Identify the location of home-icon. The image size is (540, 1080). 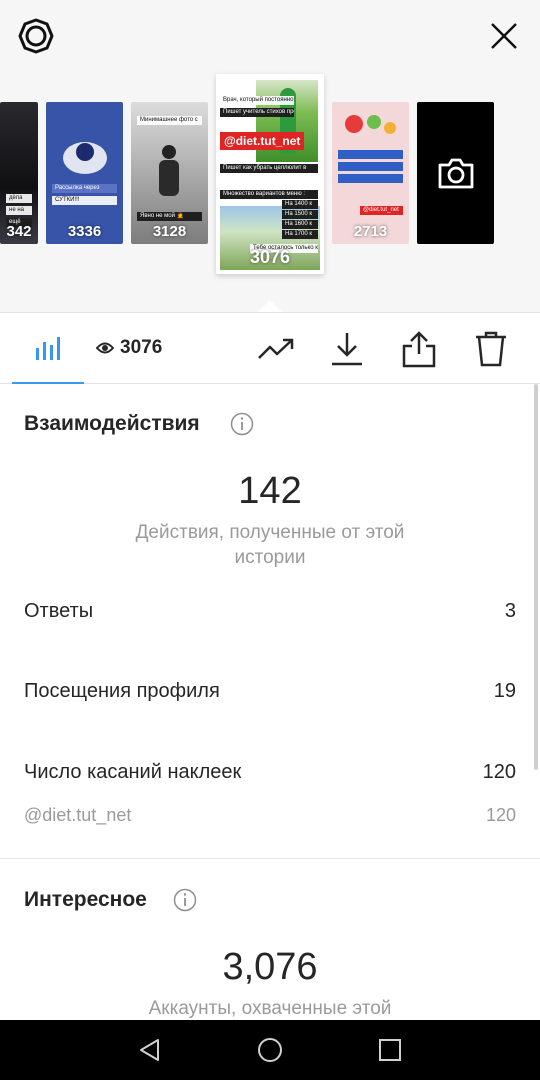
(270, 1050).